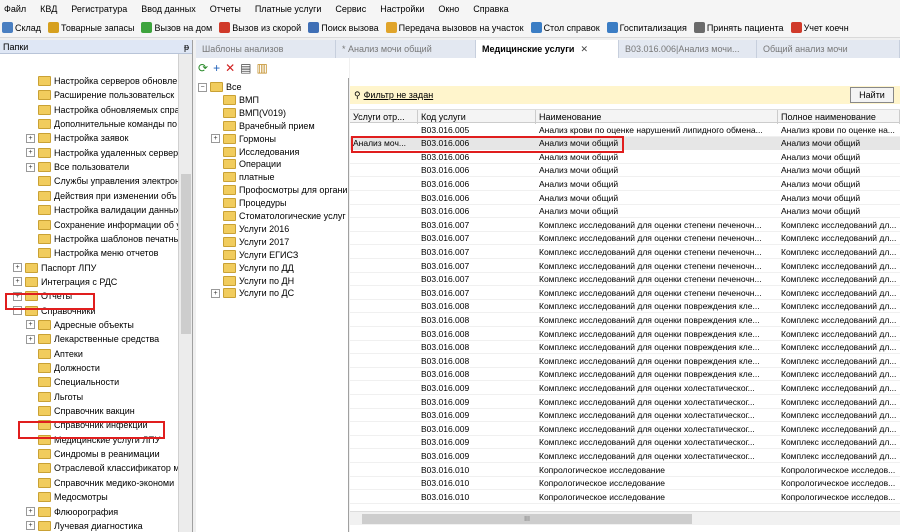  What do you see at coordinates (101, 124) in the screenshot?
I see `tree-item: Дополнительные команды по` at bounding box center [101, 124].